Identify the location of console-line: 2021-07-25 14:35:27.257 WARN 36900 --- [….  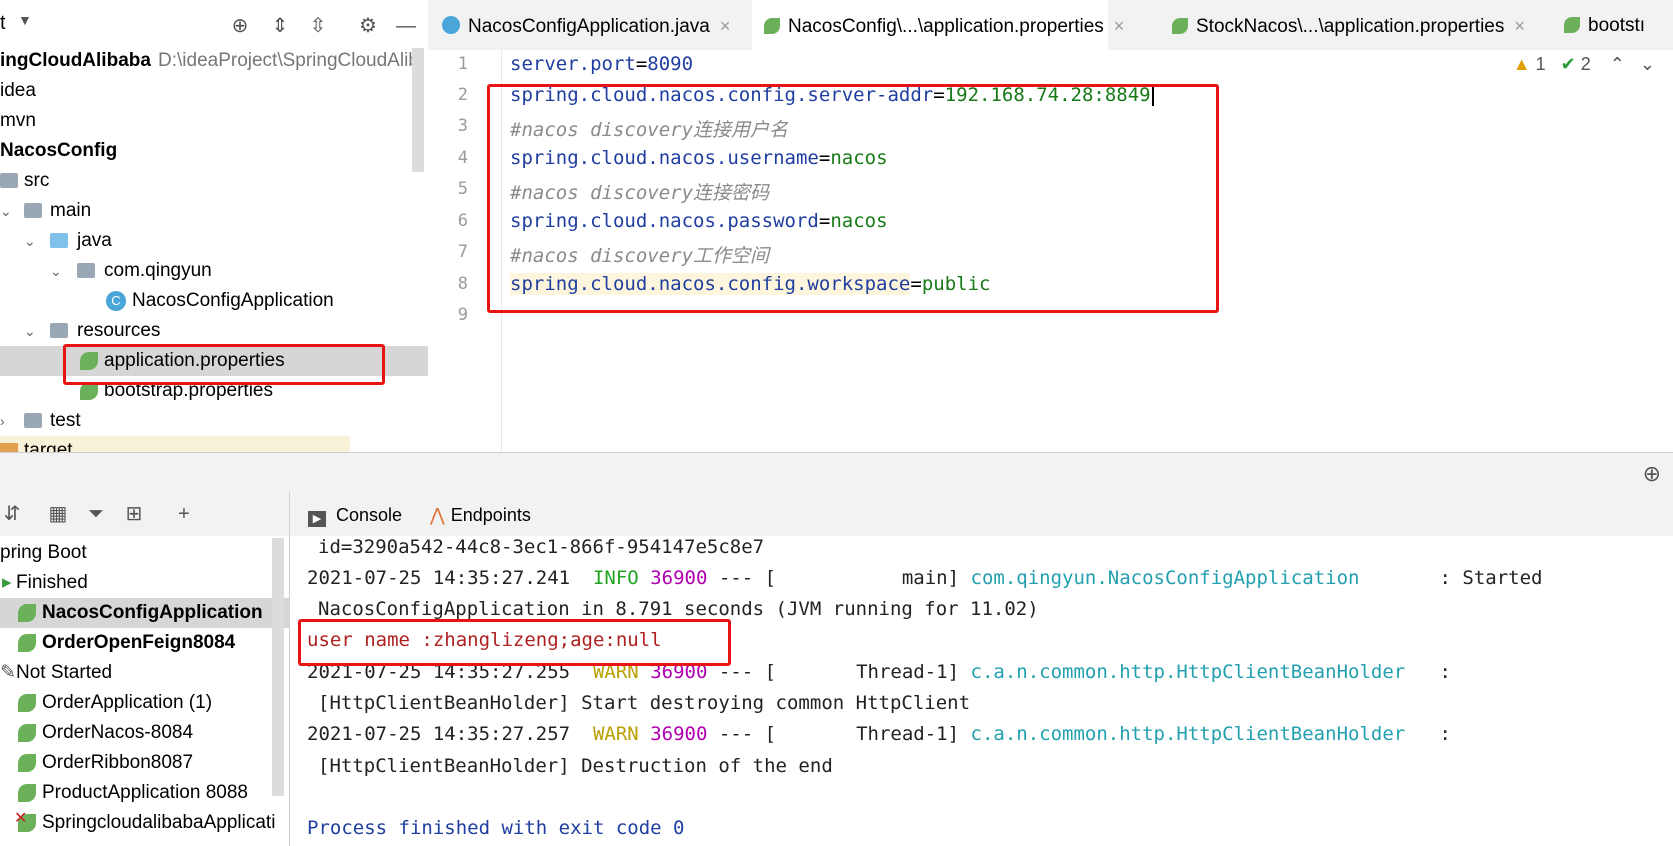
(879, 734).